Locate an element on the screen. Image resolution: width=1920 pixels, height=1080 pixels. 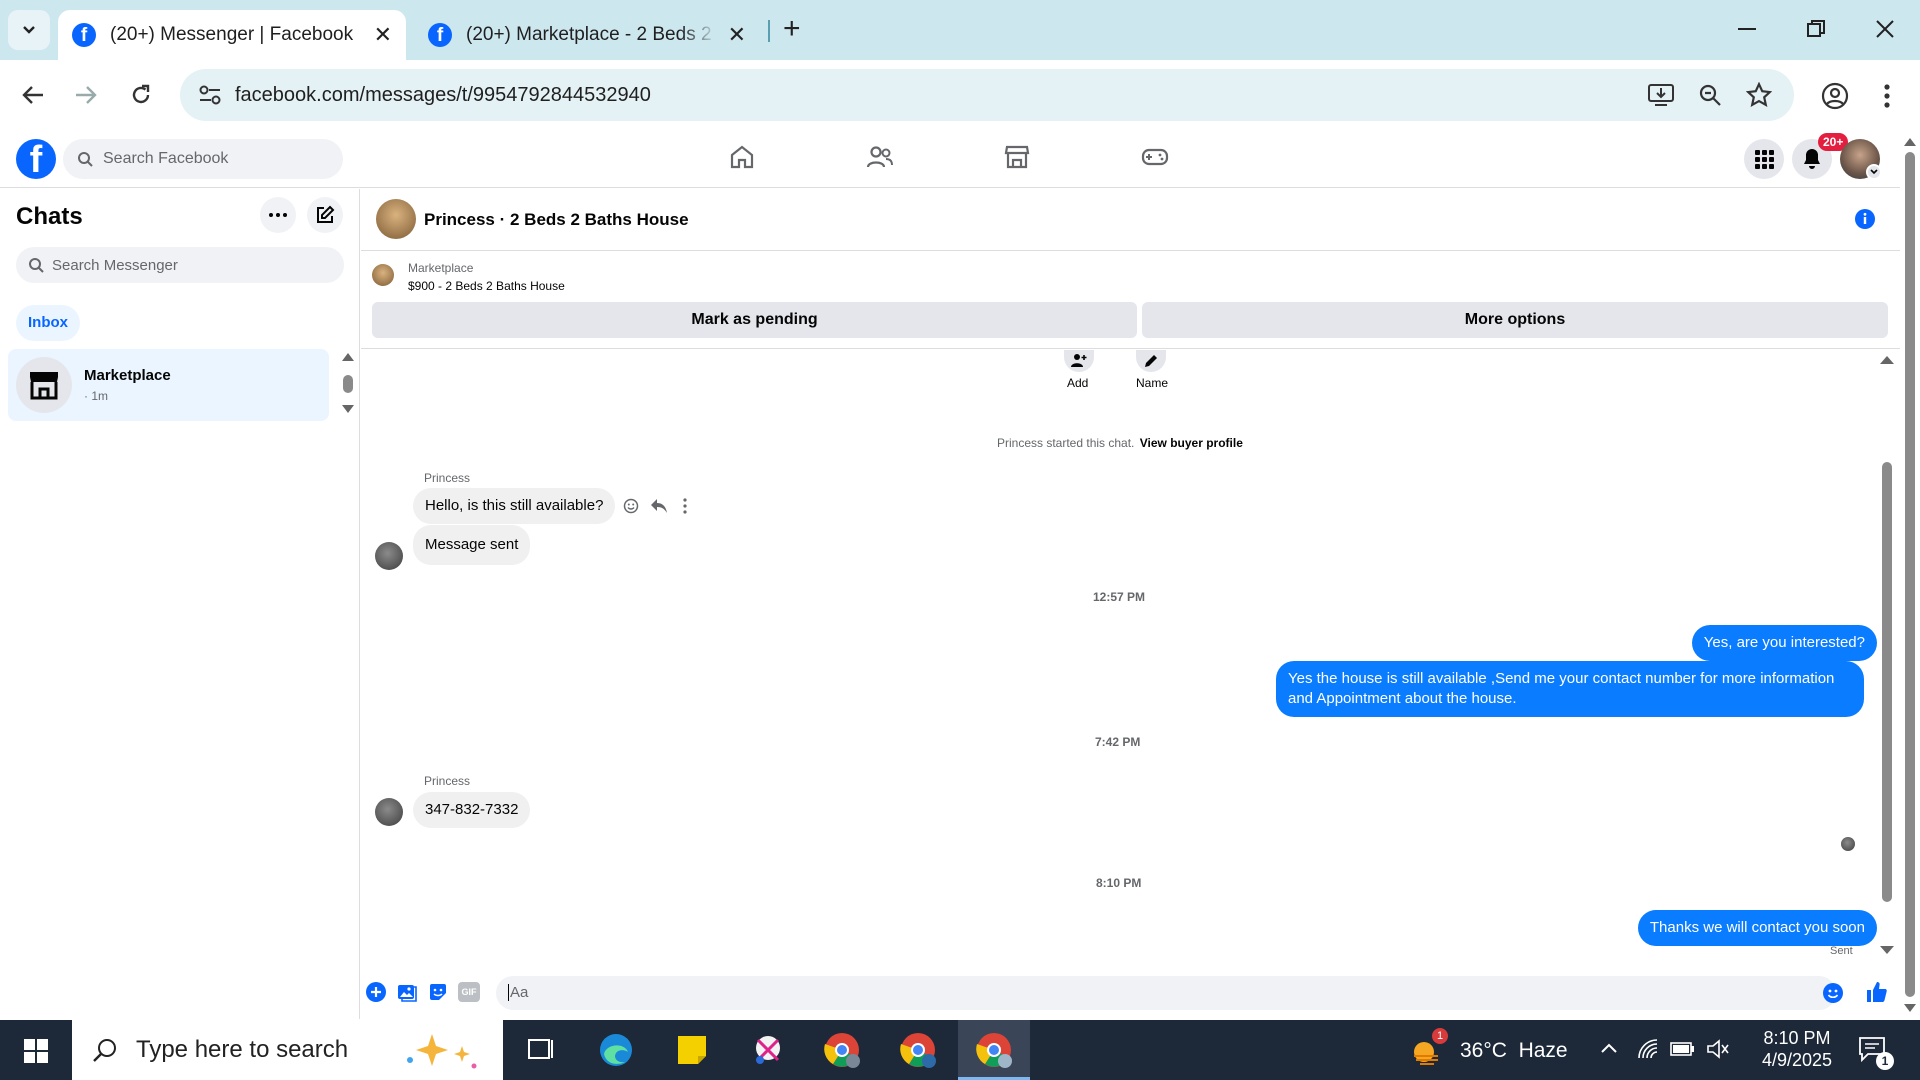
photo-icon is located at coordinates (407, 992).